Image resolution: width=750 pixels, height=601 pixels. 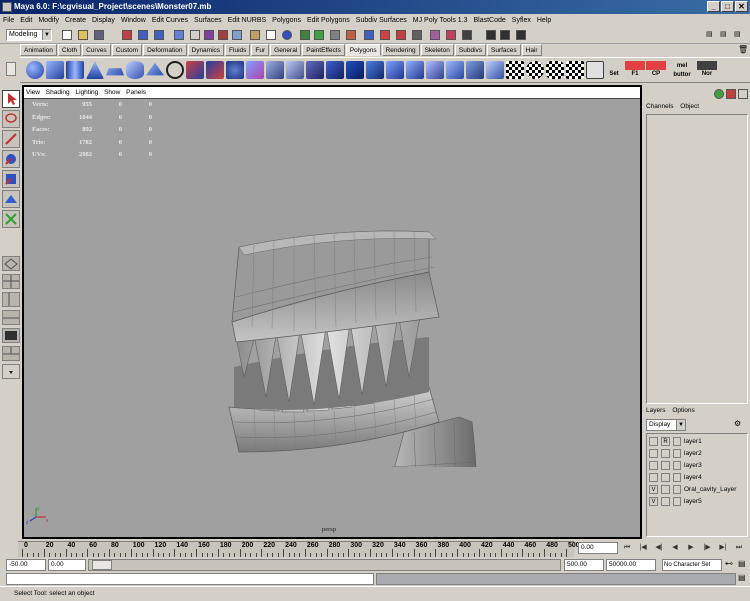 I want to click on shelf-tab-polygons: Polygons, so click(x=363, y=50).